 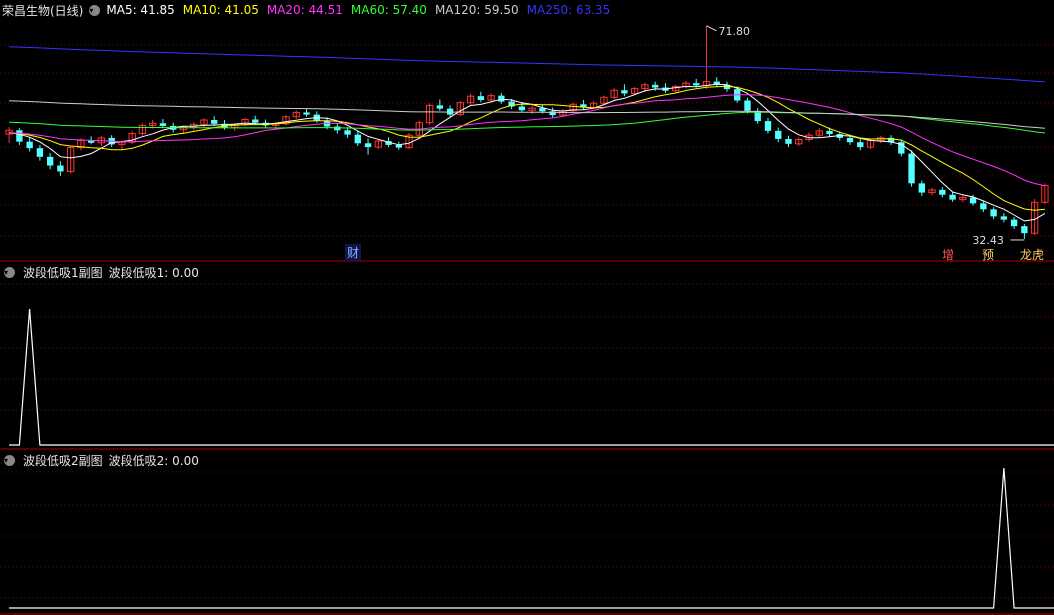 I want to click on ma-line, so click(x=527, y=64).